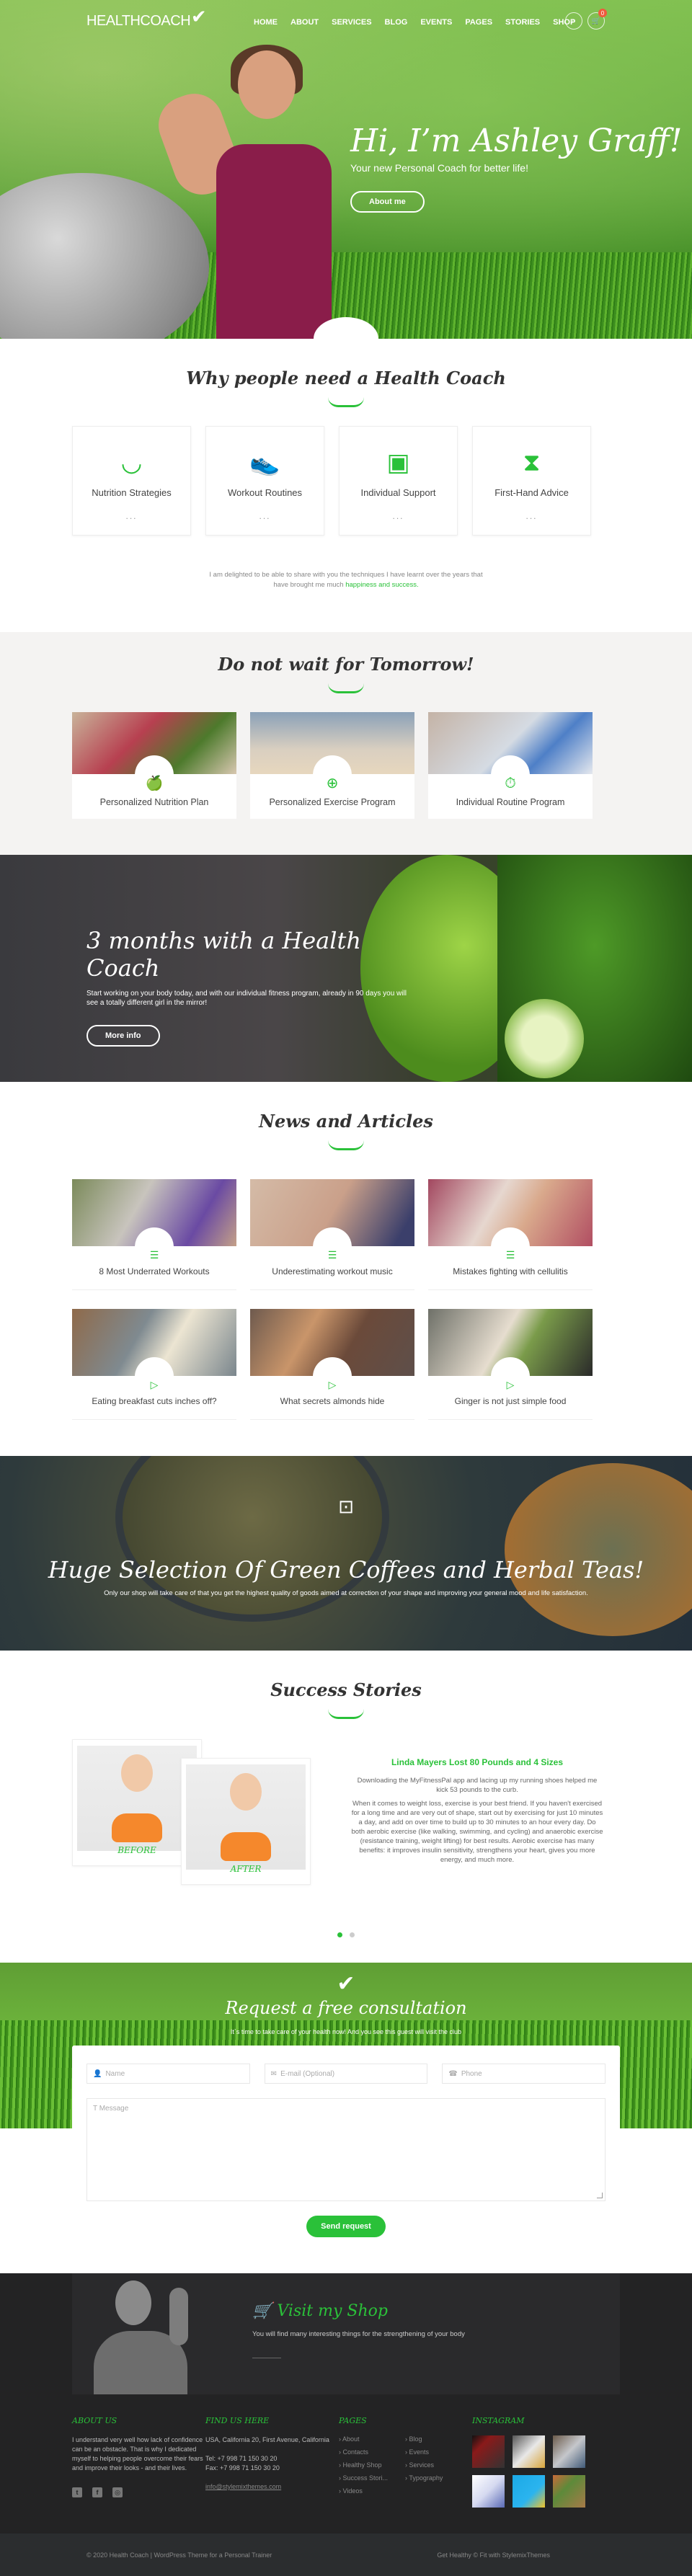  I want to click on footer-link: Healthy Shop, so click(372, 2465).